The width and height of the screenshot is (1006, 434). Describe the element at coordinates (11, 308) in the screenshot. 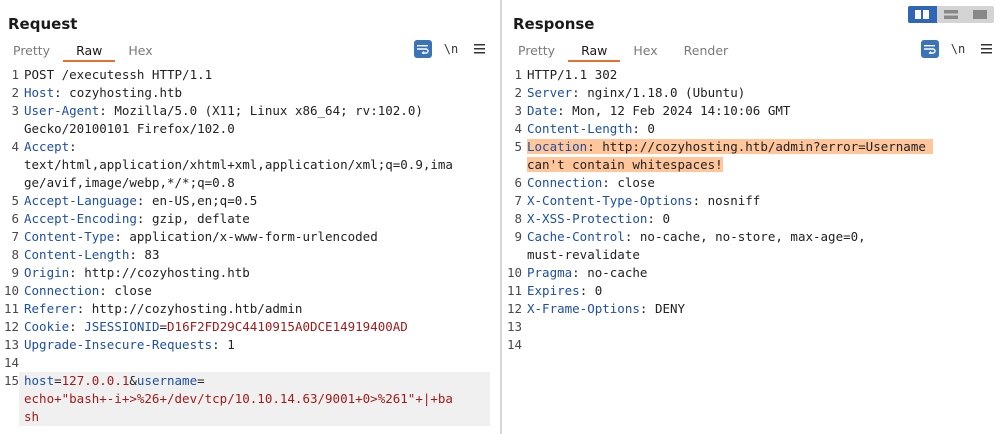

I see `line-number: 11` at that location.